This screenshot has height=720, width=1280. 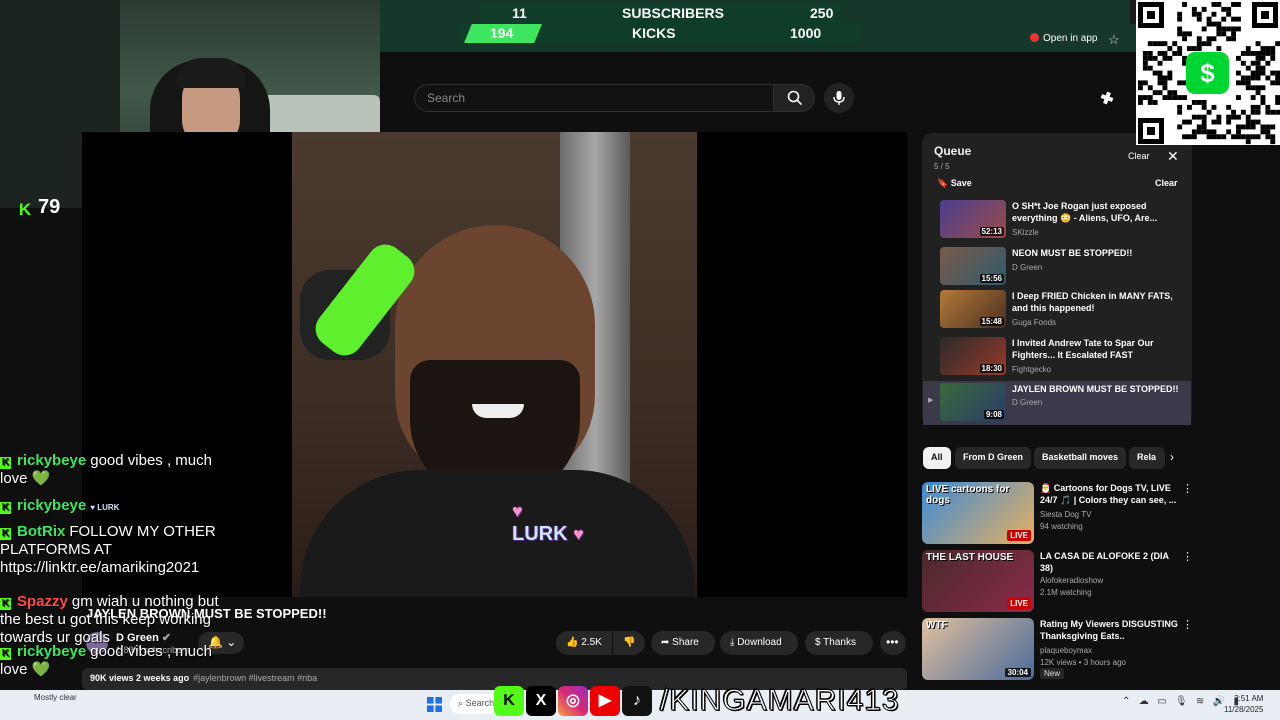 I want to click on dislike-button: 👎, so click(x=629, y=643).